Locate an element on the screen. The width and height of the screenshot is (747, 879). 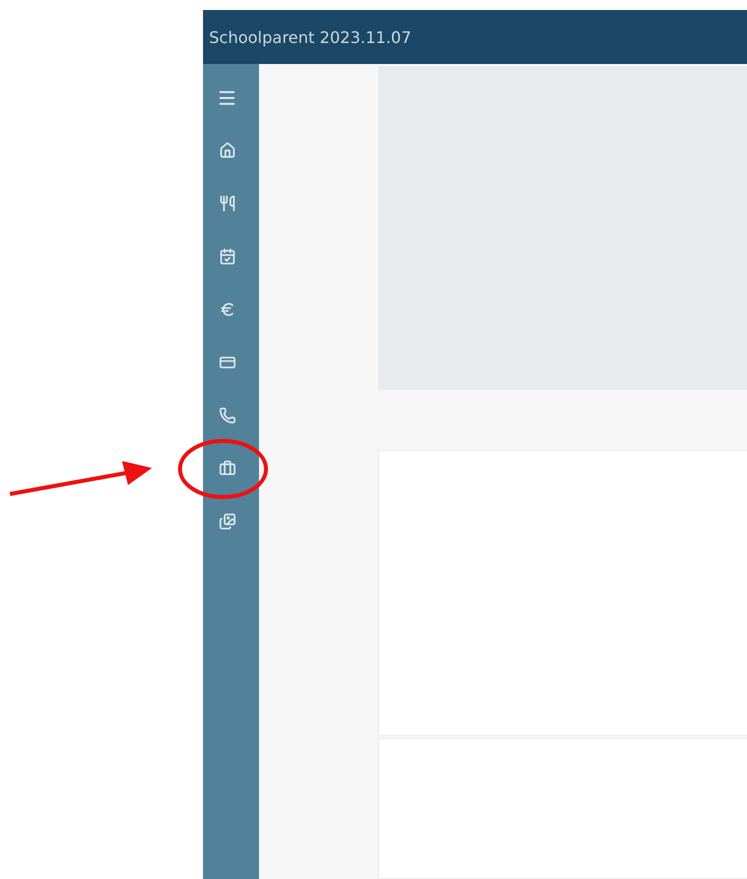
euro-icon is located at coordinates (227, 309).